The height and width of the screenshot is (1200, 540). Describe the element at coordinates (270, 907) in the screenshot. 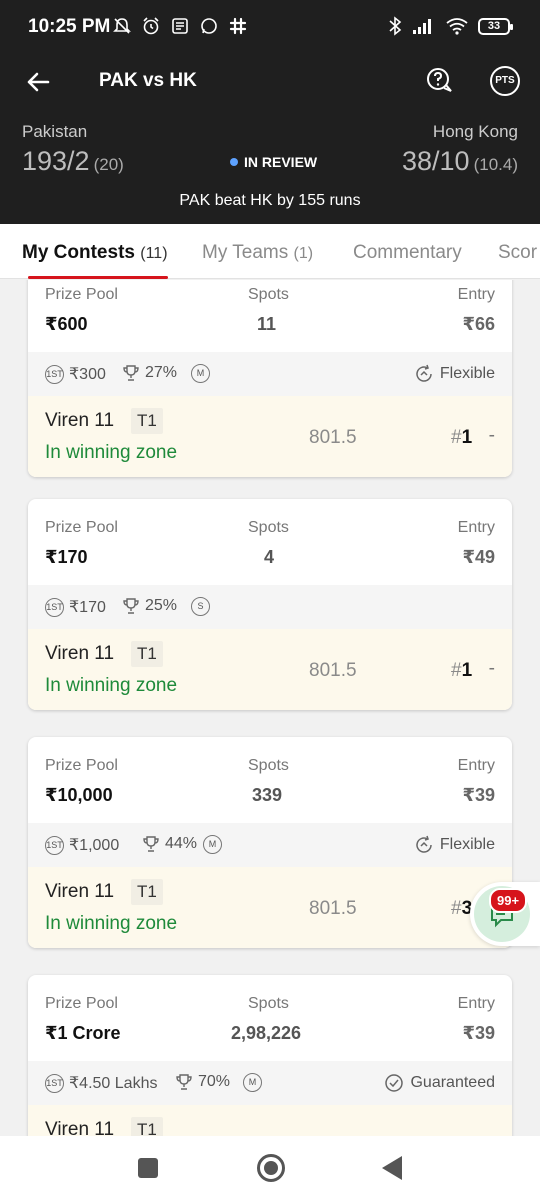

I see `my-team-row: Viren 11 T1 In winning zone 801.5 #3` at that location.